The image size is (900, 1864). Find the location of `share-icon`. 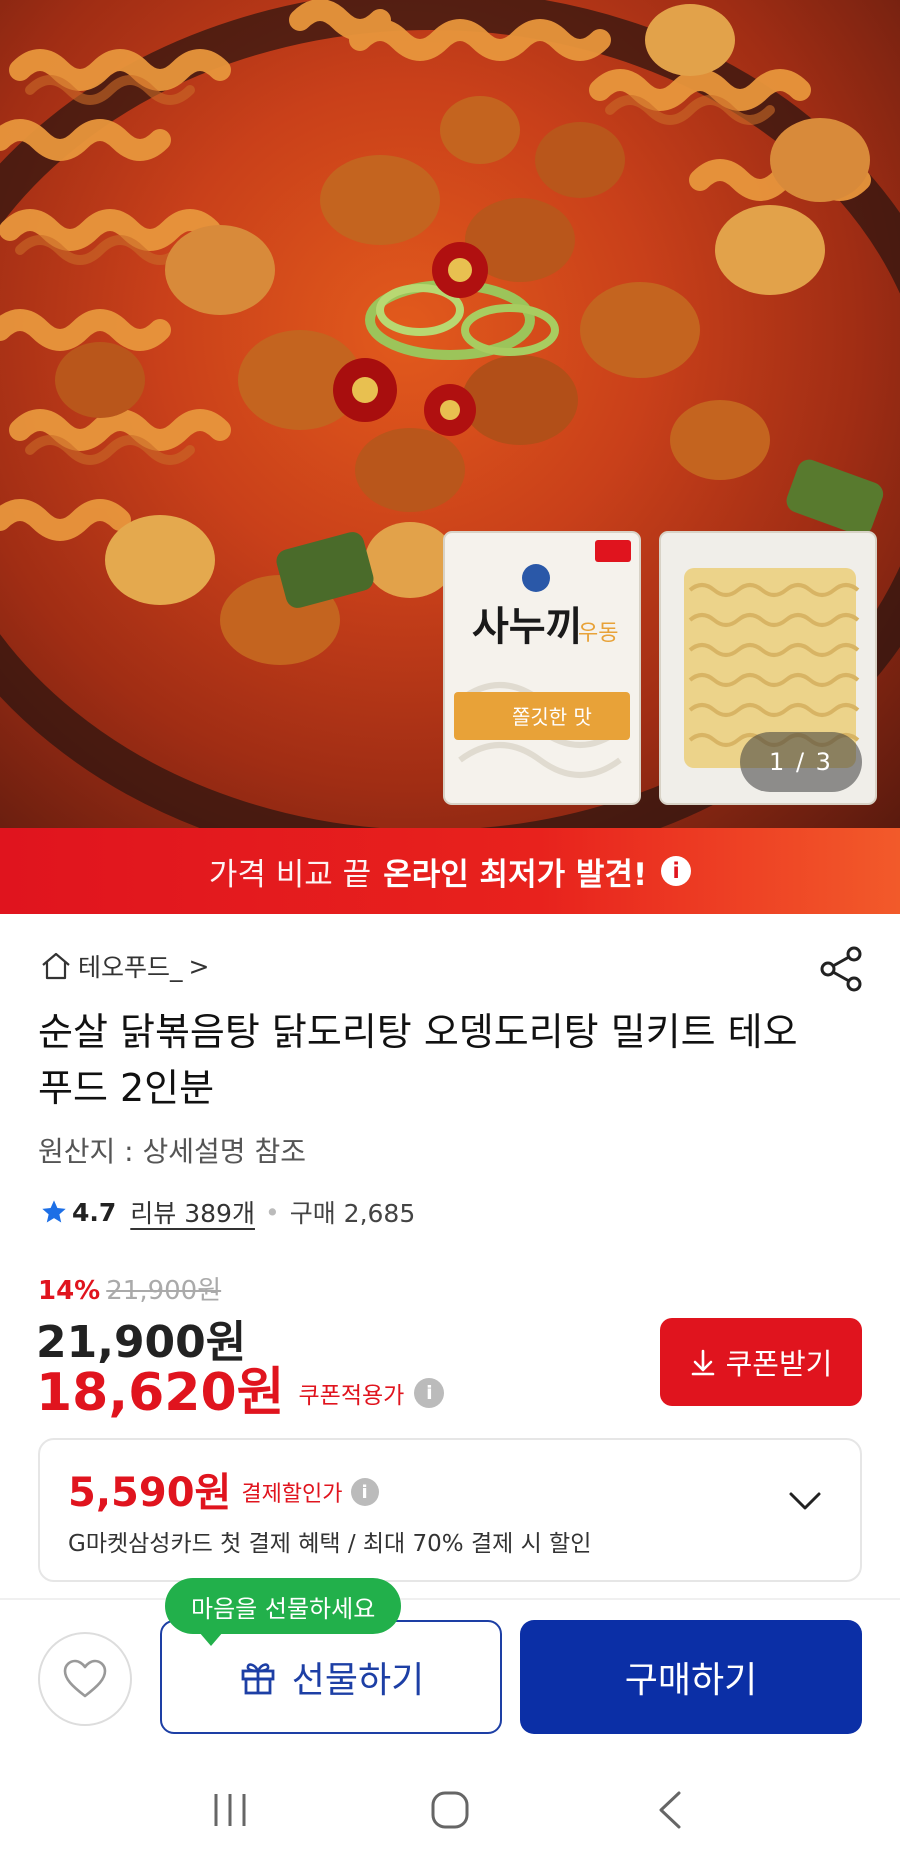

share-icon is located at coordinates (842, 969).